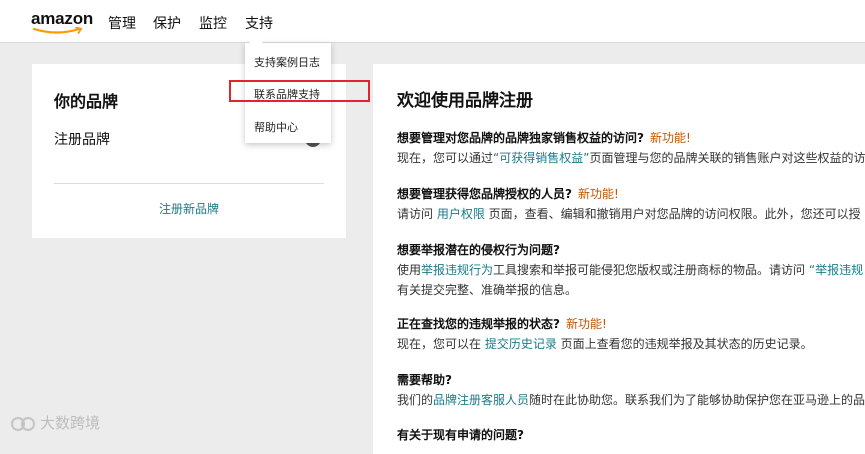 The height and width of the screenshot is (454, 865). Describe the element at coordinates (836, 270) in the screenshot. I see `report-violation-page-link: “举报违规` at that location.